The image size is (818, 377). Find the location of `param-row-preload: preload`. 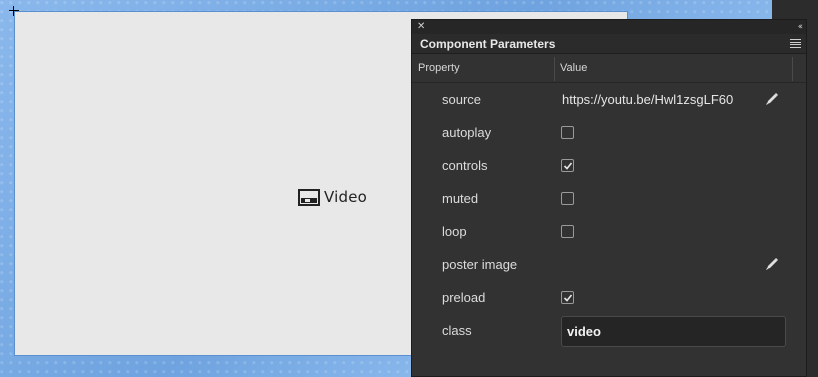

param-row-preload: preload is located at coordinates (609, 297).